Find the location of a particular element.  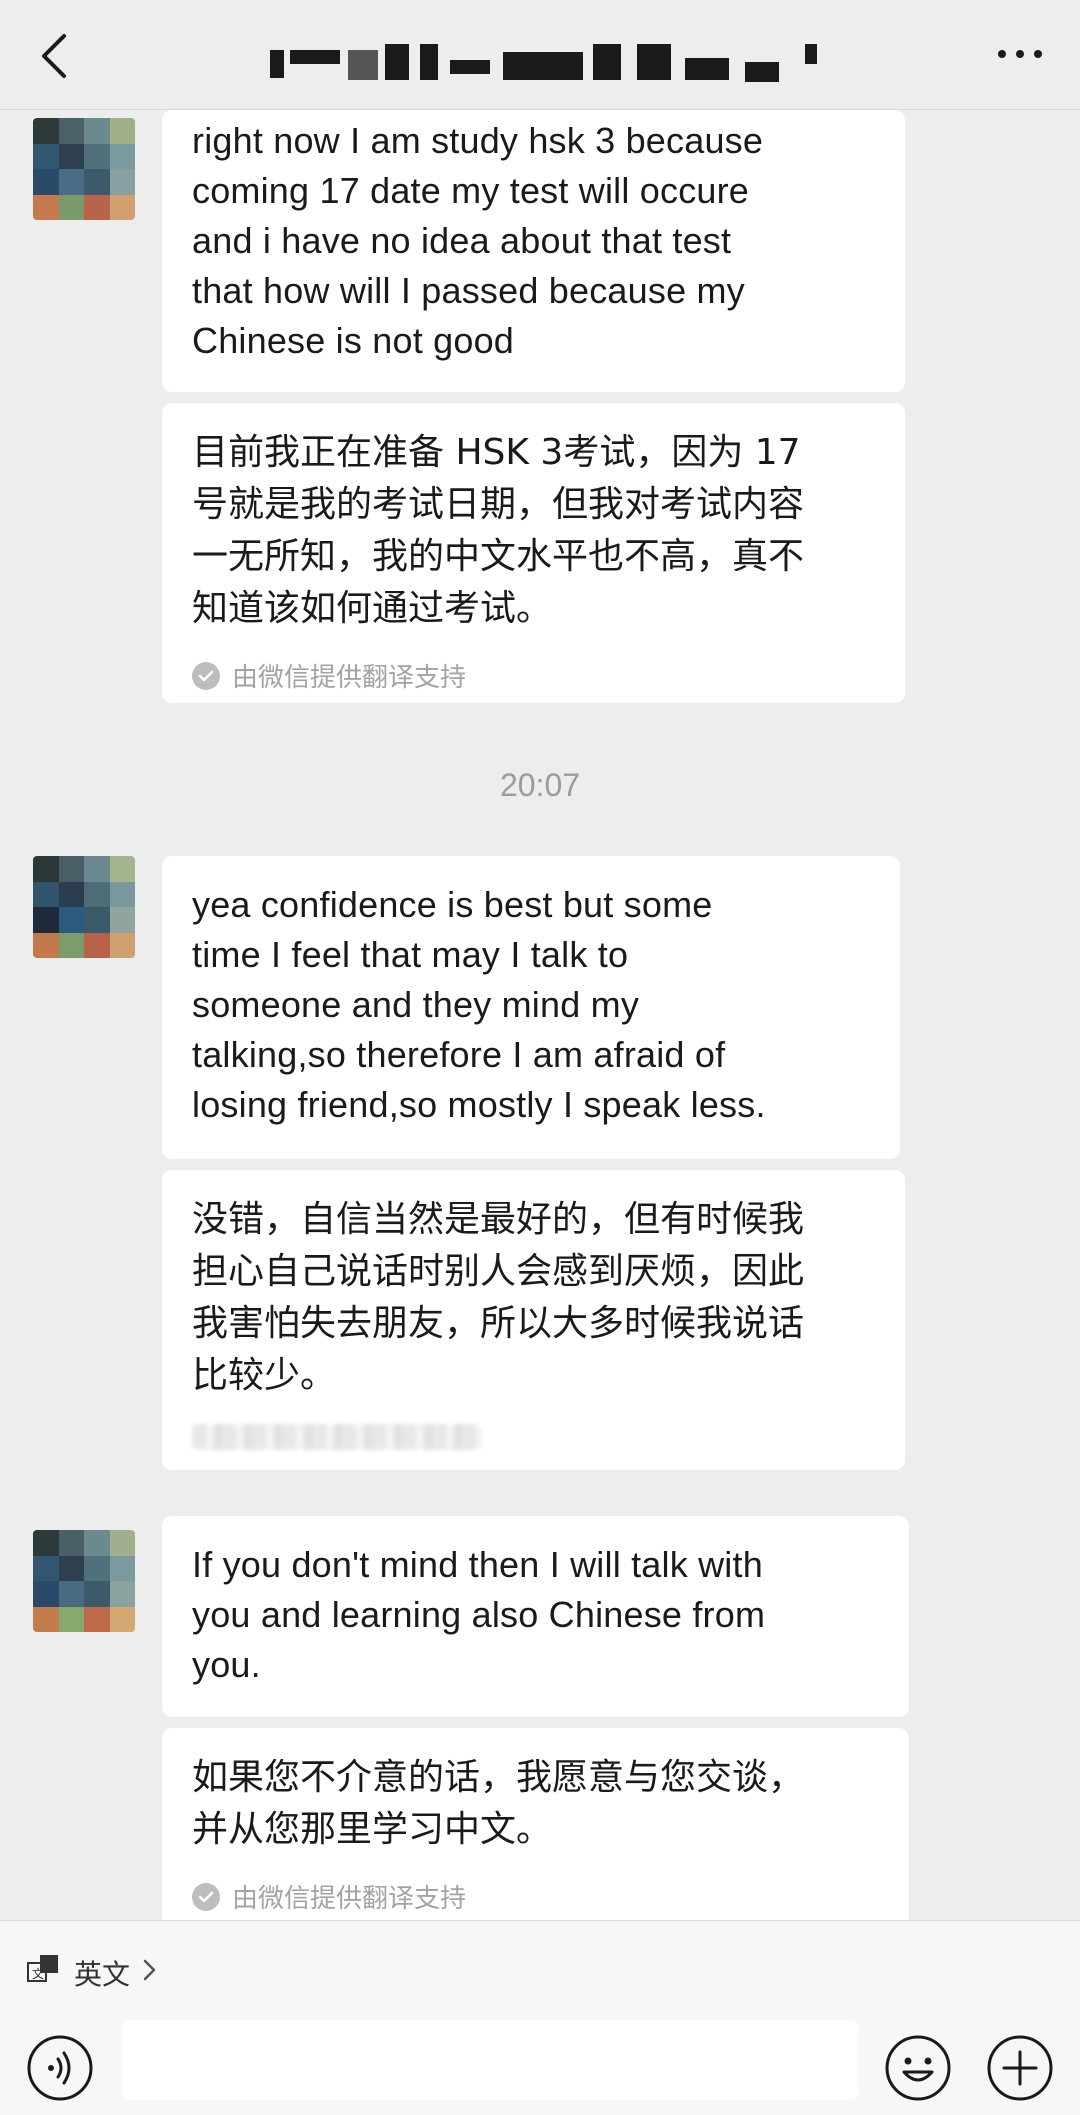

translation-line: 号就是我的考试日期，但我对考试内容 is located at coordinates (498, 504).